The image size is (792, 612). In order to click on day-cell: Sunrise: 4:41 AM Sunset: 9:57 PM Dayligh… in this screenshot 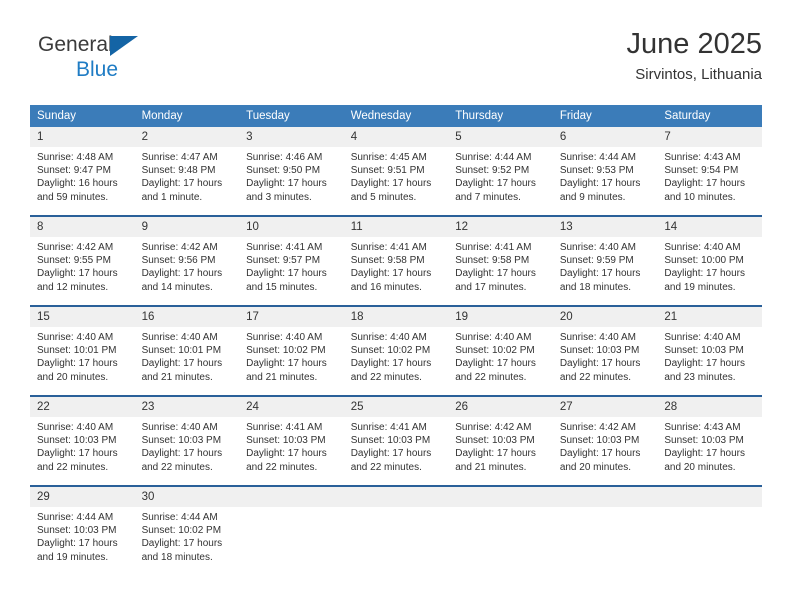, I will do `click(291, 271)`.